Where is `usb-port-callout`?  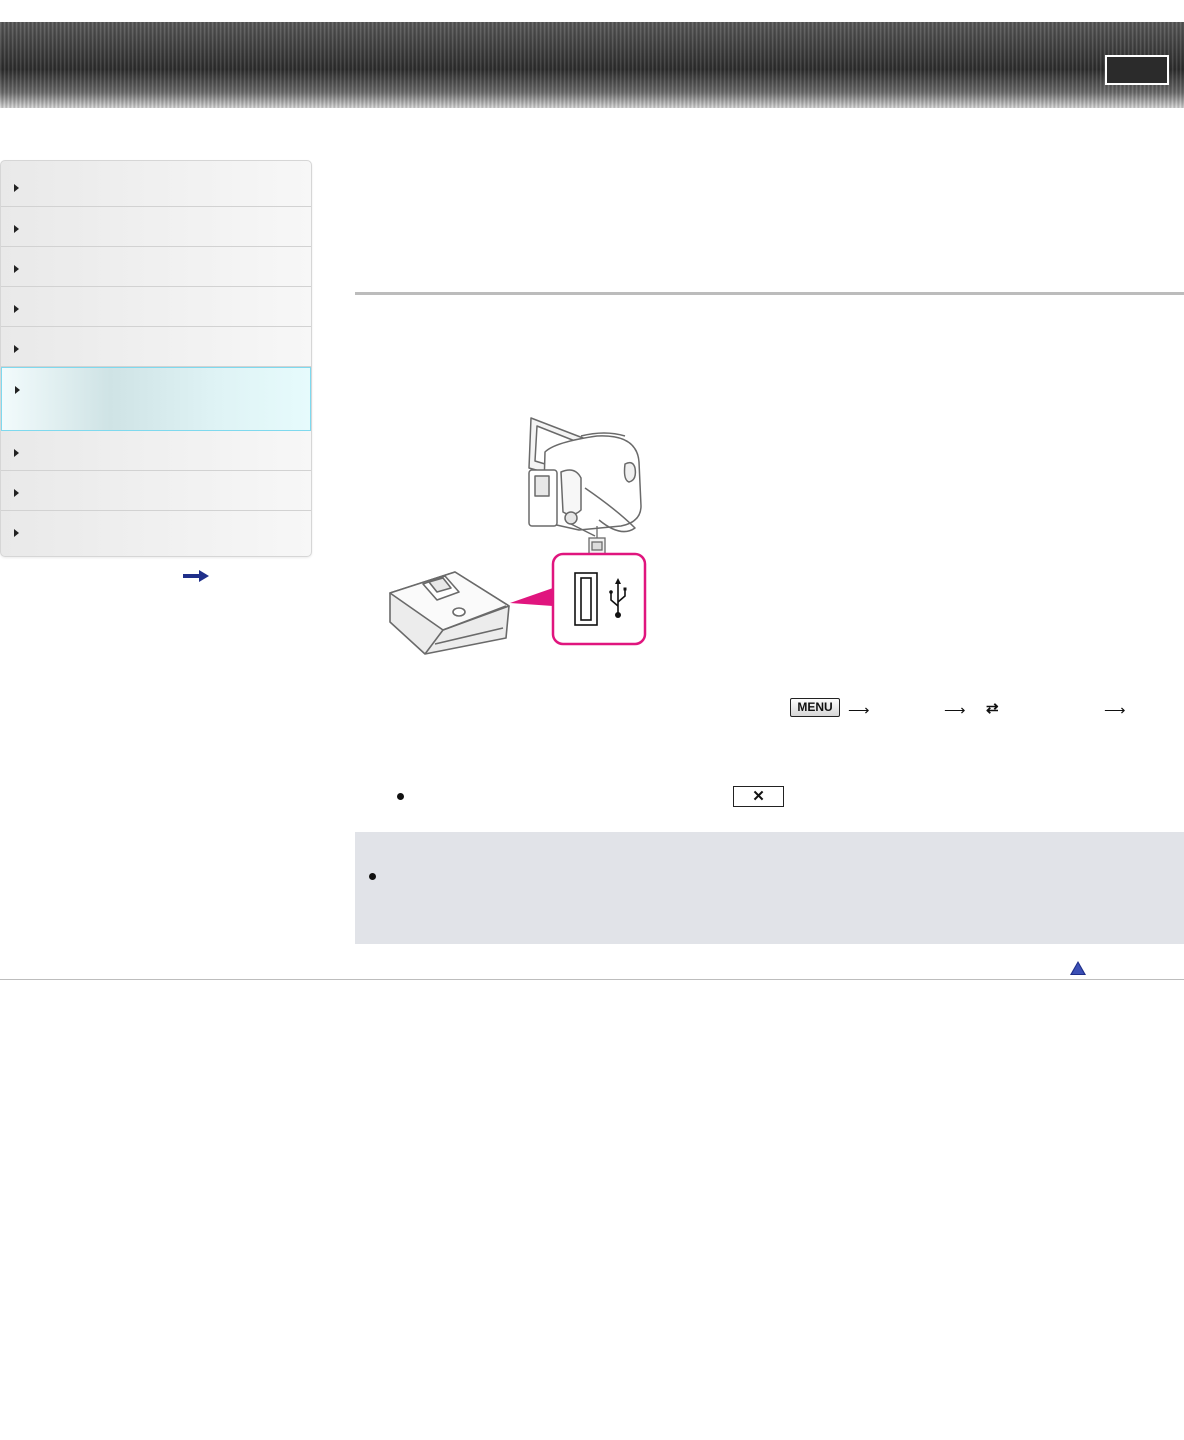 usb-port-callout is located at coordinates (578, 599).